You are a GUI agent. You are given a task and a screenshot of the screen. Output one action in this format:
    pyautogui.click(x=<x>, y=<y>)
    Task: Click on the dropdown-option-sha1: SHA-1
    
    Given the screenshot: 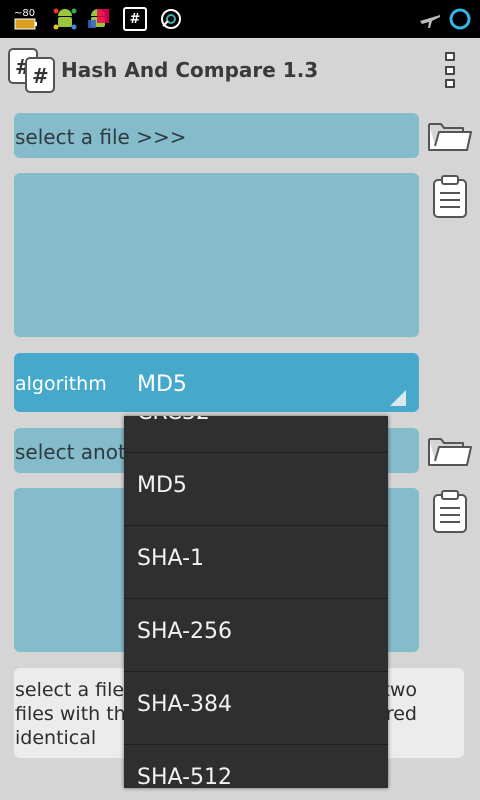 What is the action you would take?
    pyautogui.click(x=256, y=562)
    